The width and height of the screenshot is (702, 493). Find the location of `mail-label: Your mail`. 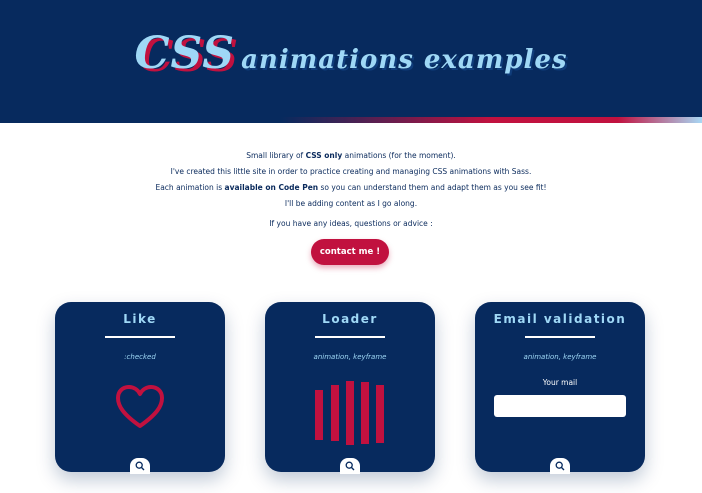

mail-label: Your mail is located at coordinates (560, 382).